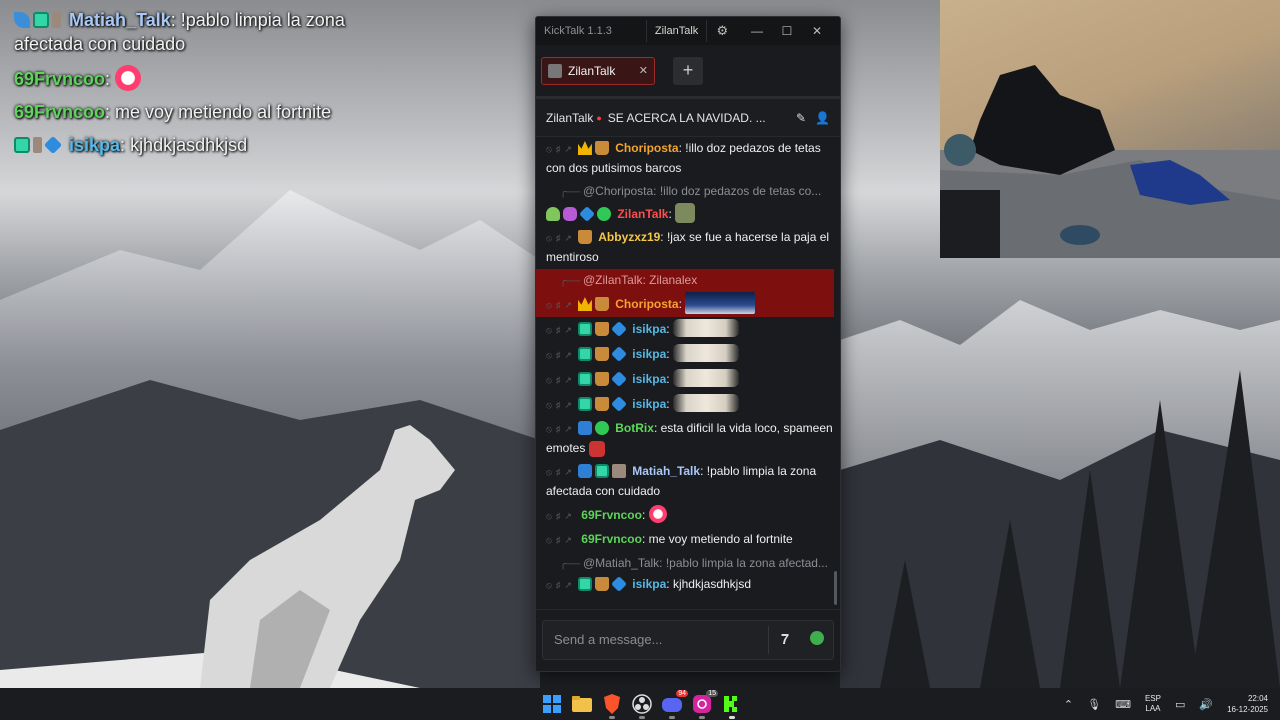  I want to click on clock-time: 22:04, so click(1257, 698).